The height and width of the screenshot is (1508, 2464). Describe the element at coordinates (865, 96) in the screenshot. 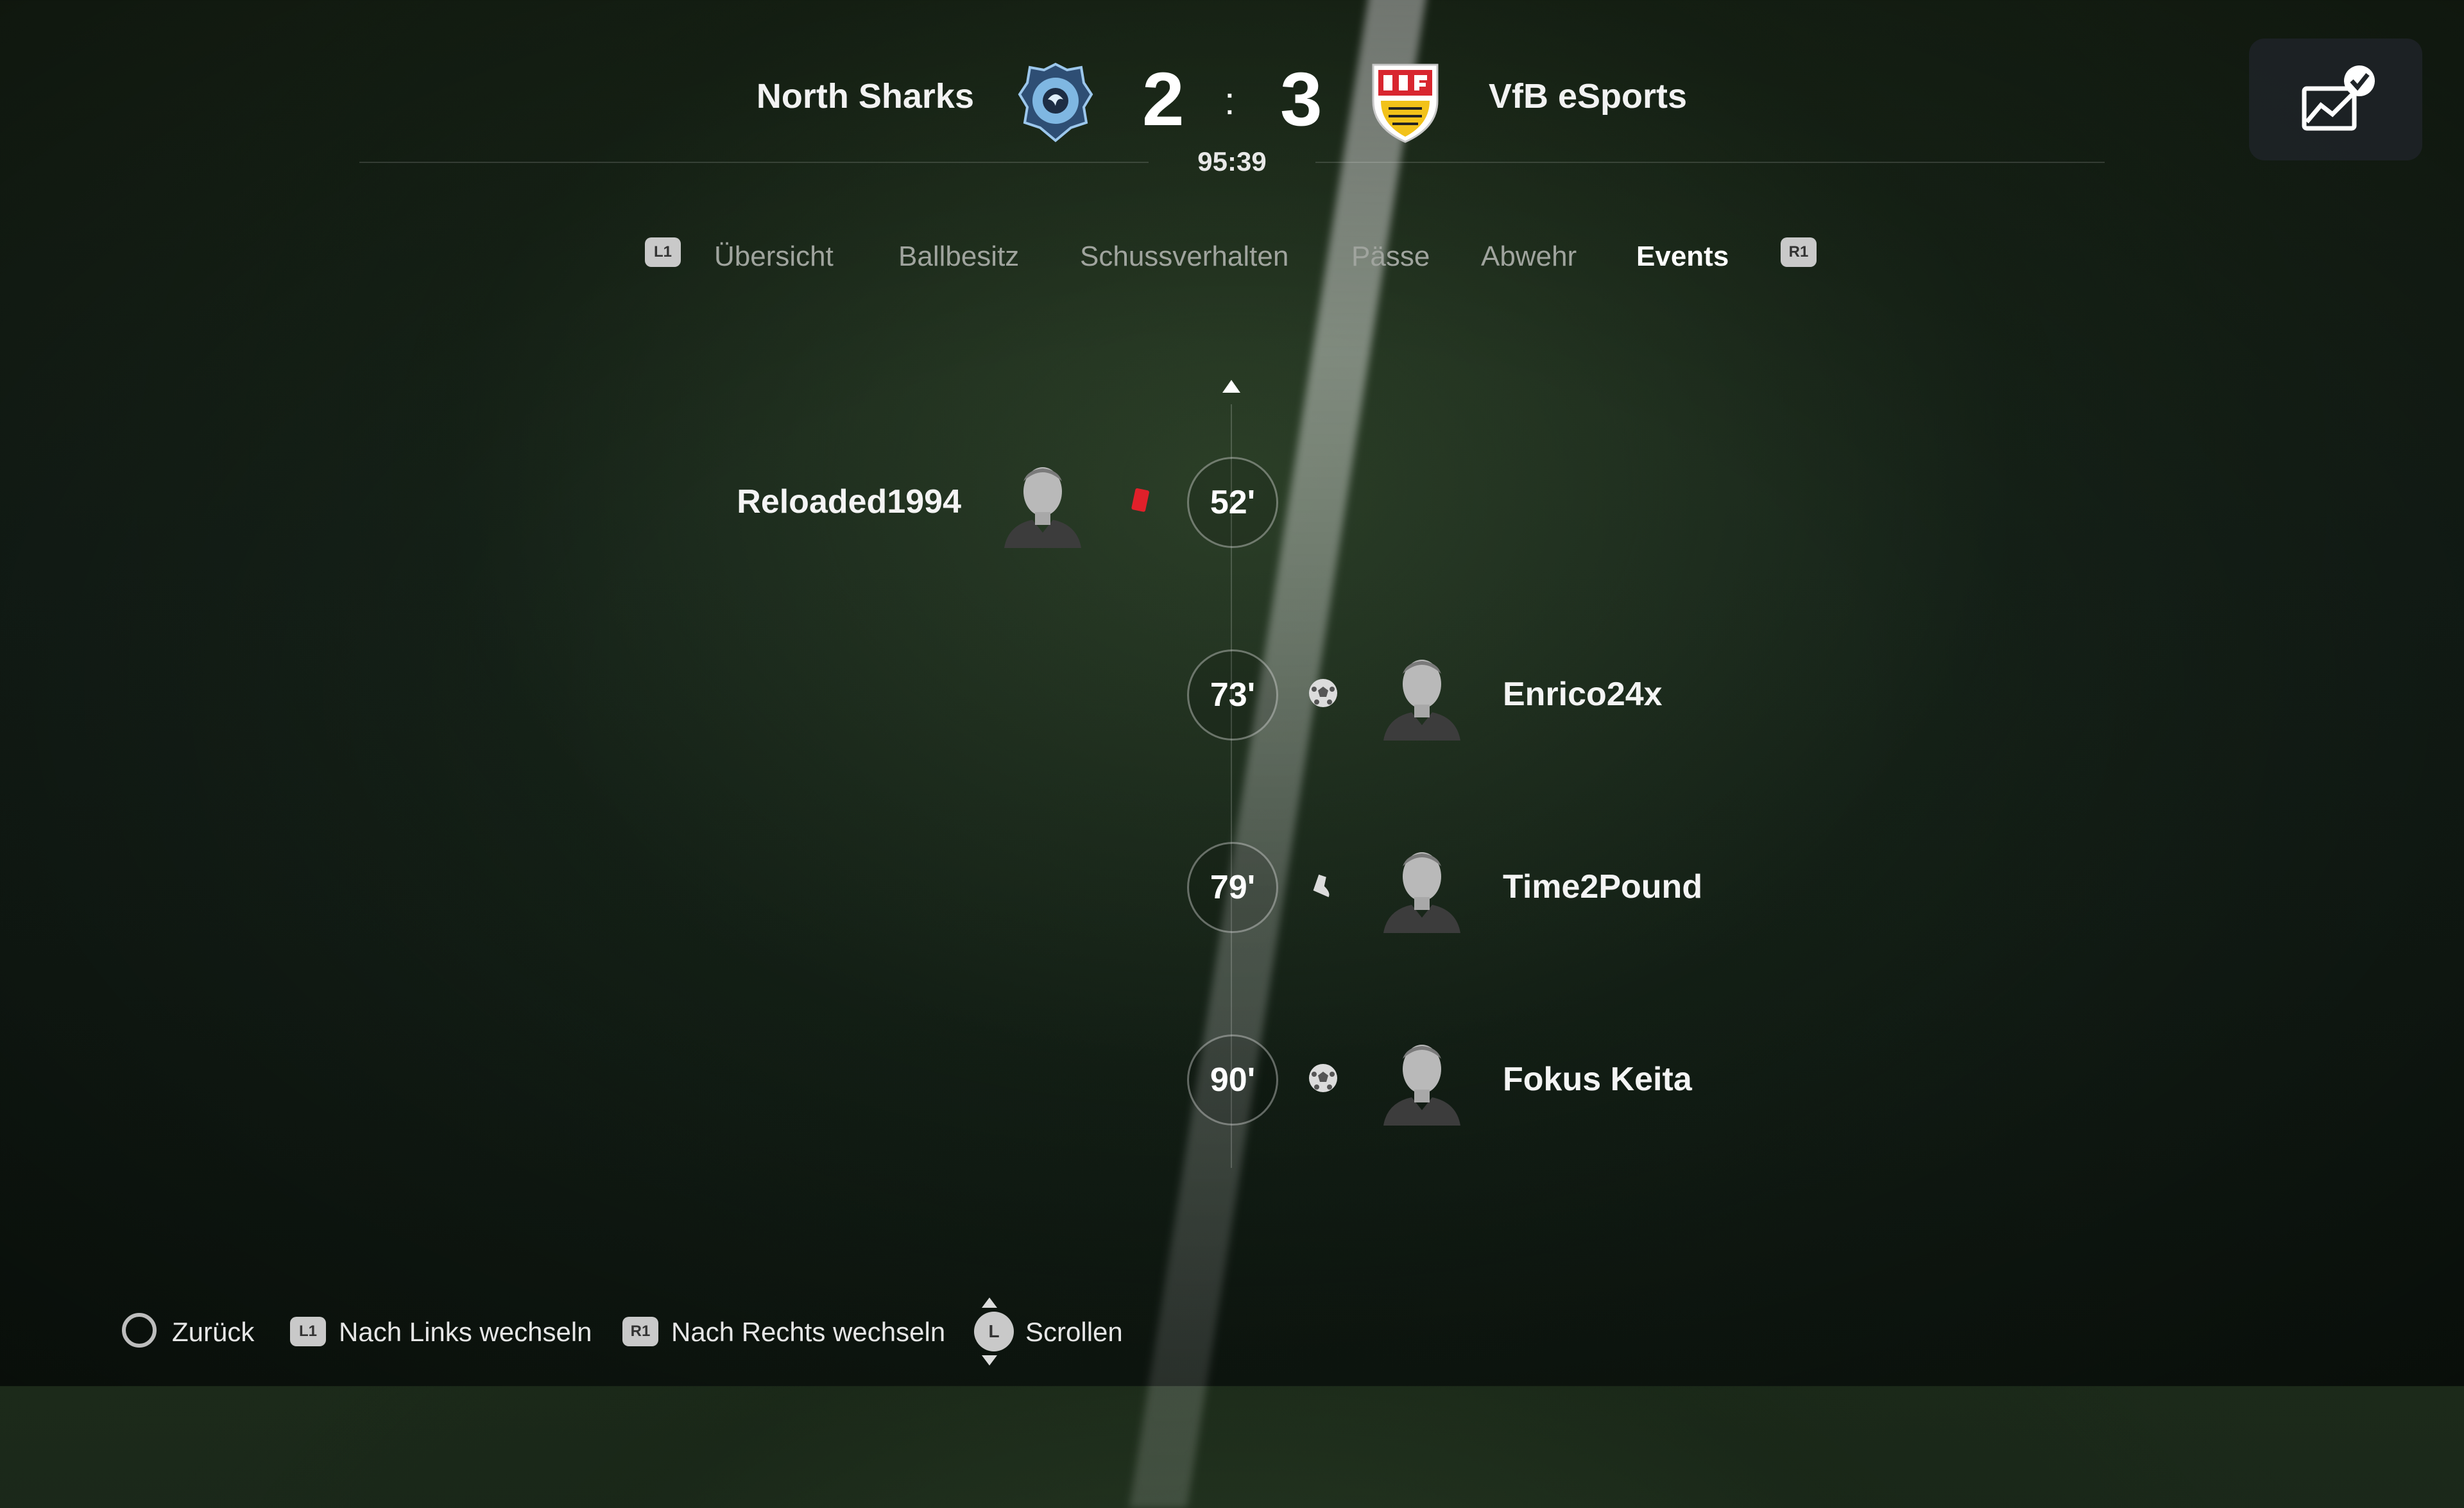

I see `home-team-name: North Sharks` at that location.